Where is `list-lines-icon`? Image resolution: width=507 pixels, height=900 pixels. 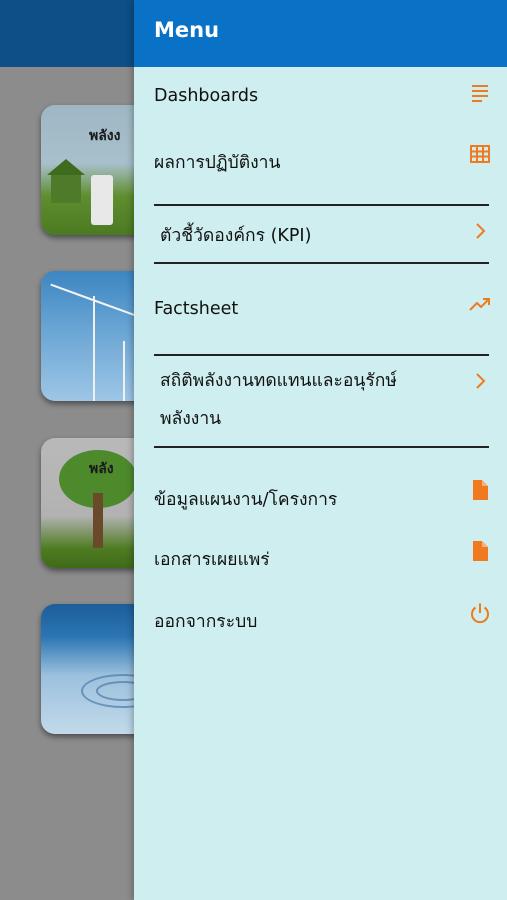 list-lines-icon is located at coordinates (480, 93).